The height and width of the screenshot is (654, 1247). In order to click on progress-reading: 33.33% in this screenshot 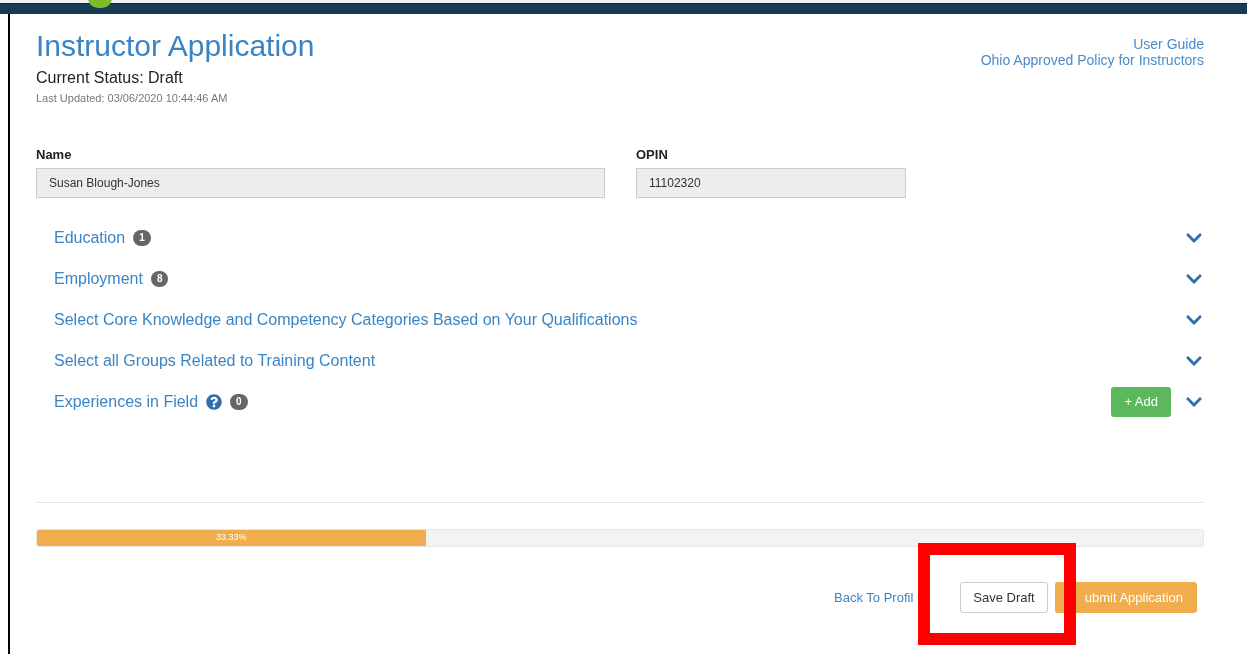, I will do `click(231, 538)`.